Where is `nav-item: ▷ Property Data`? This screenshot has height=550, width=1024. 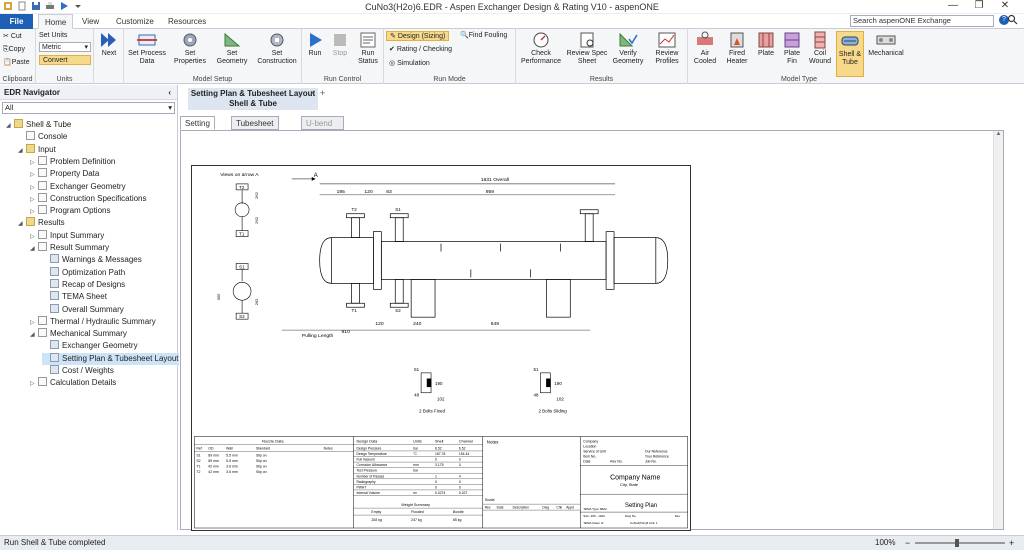
nav-item: ▷ Property Data is located at coordinates (64, 174).